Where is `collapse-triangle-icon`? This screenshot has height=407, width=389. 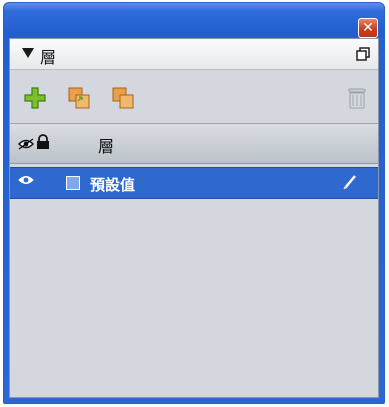
collapse-triangle-icon is located at coordinates (28, 53).